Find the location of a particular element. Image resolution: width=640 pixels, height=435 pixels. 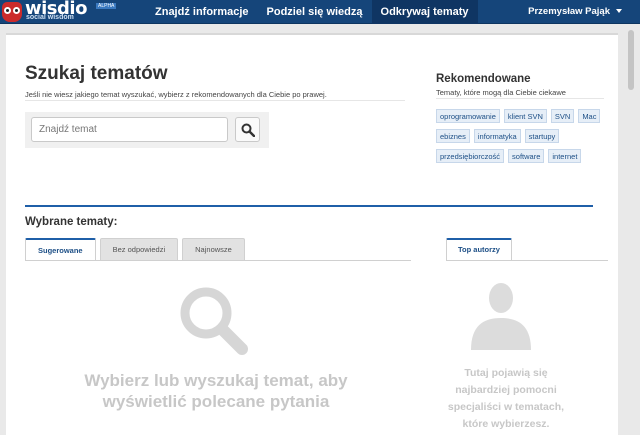

topic-search-input is located at coordinates (129, 129).